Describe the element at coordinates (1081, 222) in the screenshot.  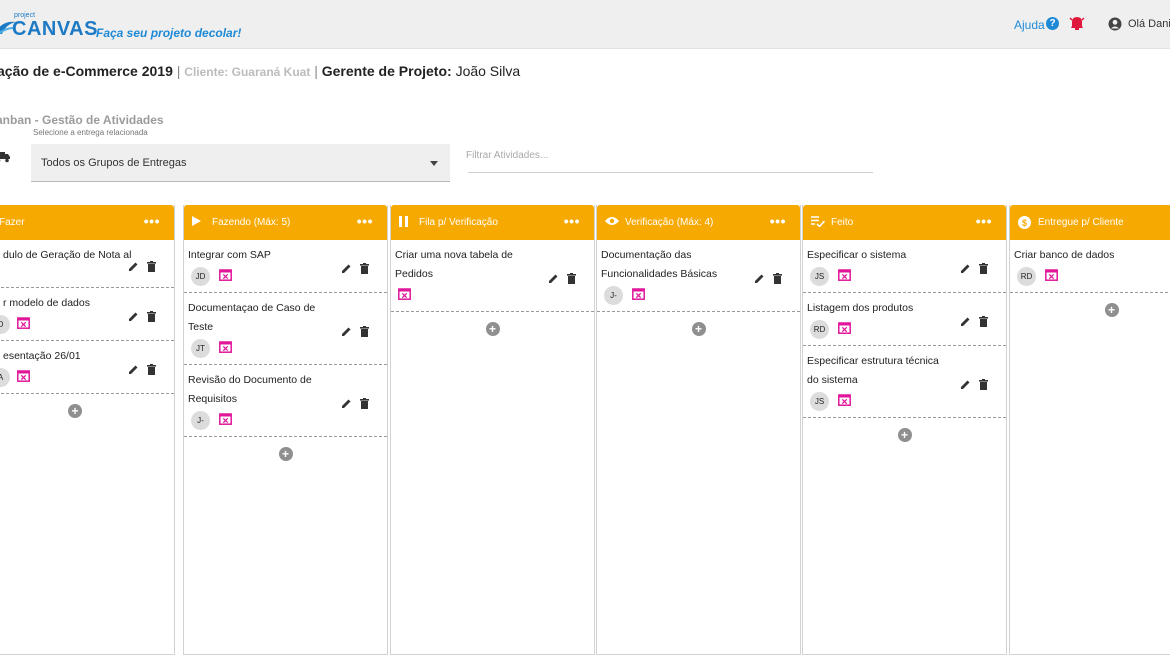
I see `column-title: Entregue p/ Cliente` at that location.